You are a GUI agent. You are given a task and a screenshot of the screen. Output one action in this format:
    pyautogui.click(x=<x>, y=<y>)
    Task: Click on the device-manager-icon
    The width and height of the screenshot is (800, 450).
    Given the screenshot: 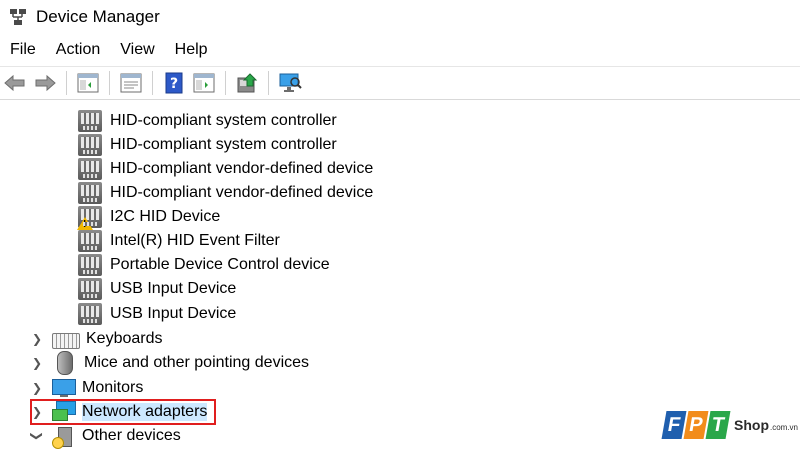 What is the action you would take?
    pyautogui.click(x=18, y=17)
    